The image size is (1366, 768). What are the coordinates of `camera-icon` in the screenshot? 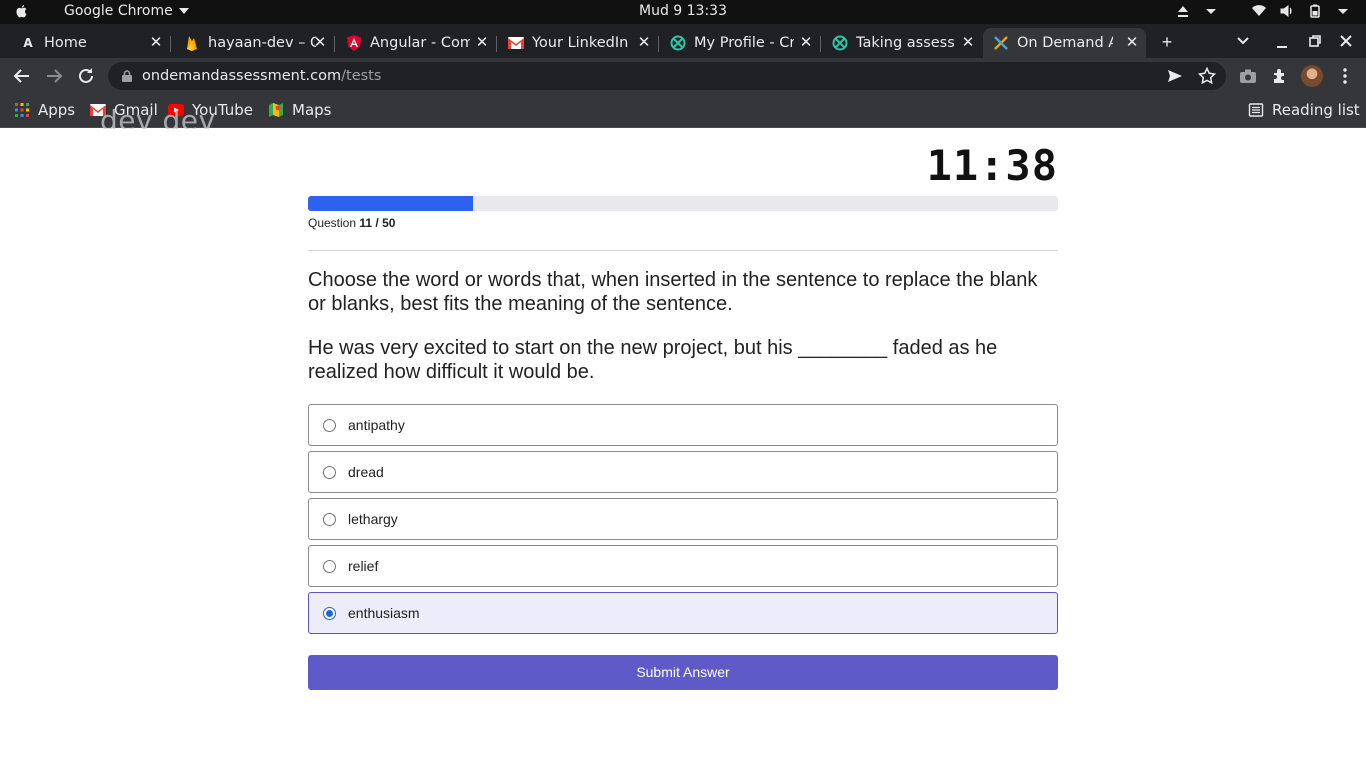 It's located at (1248, 76).